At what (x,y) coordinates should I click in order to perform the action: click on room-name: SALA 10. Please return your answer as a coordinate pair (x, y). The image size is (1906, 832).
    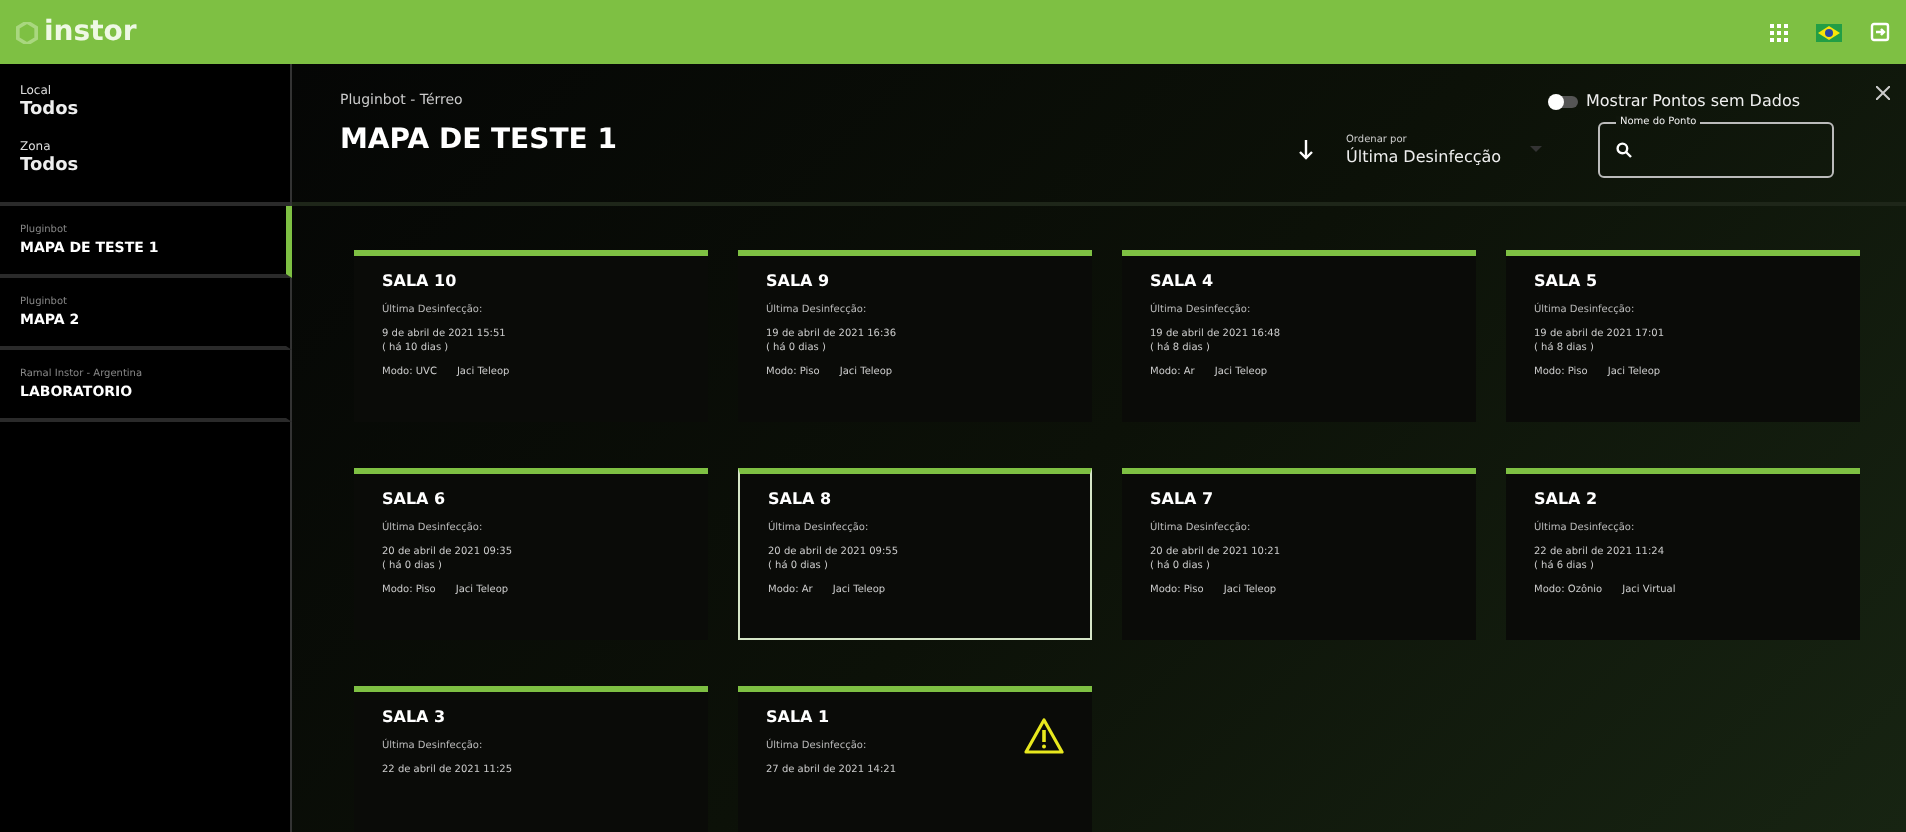
    Looking at the image, I should click on (420, 281).